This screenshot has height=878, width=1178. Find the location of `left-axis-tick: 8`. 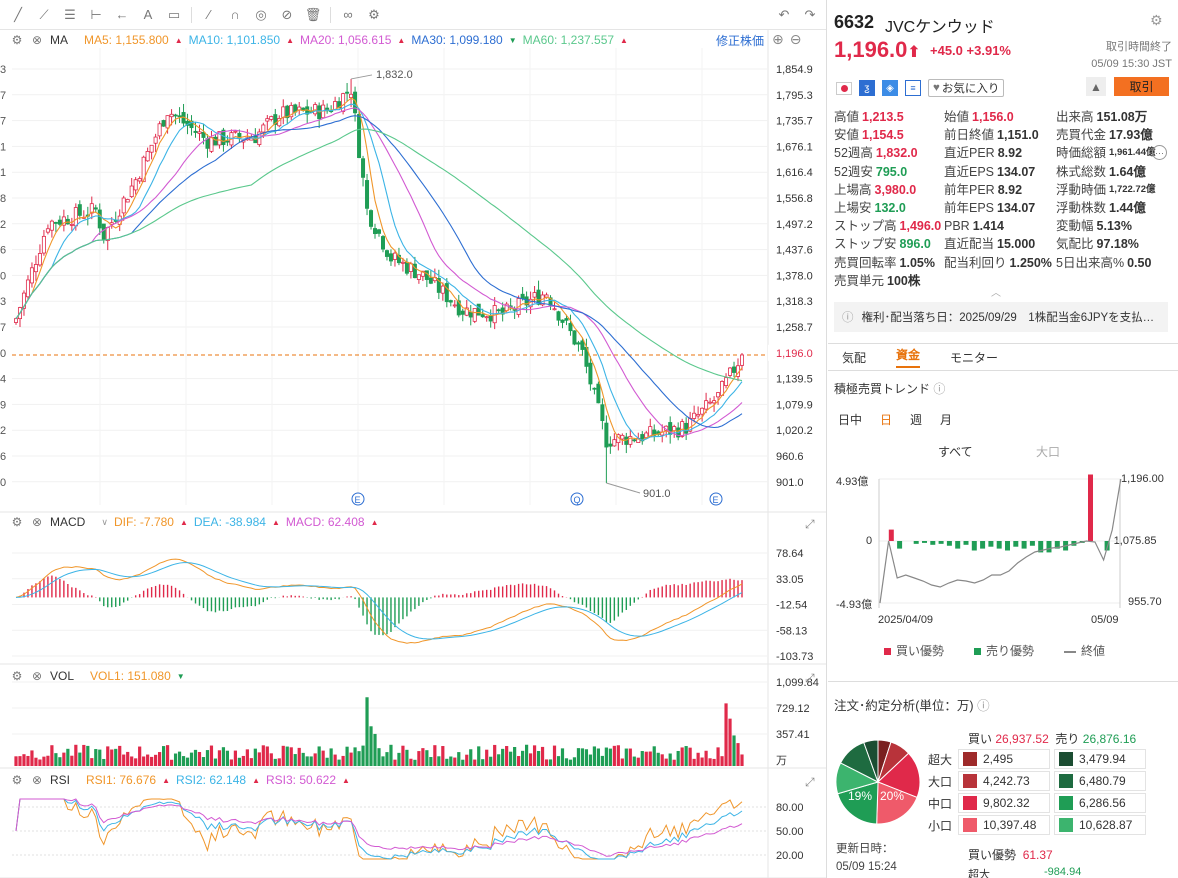

left-axis-tick: 8 is located at coordinates (3, 199).